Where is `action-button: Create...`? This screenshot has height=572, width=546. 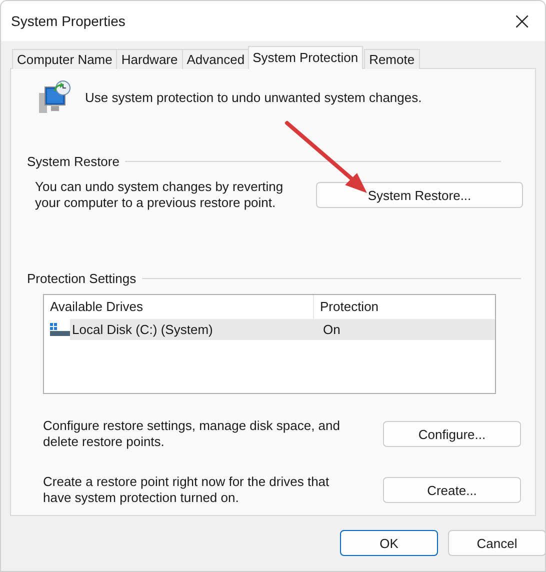 action-button: Create... is located at coordinates (452, 490).